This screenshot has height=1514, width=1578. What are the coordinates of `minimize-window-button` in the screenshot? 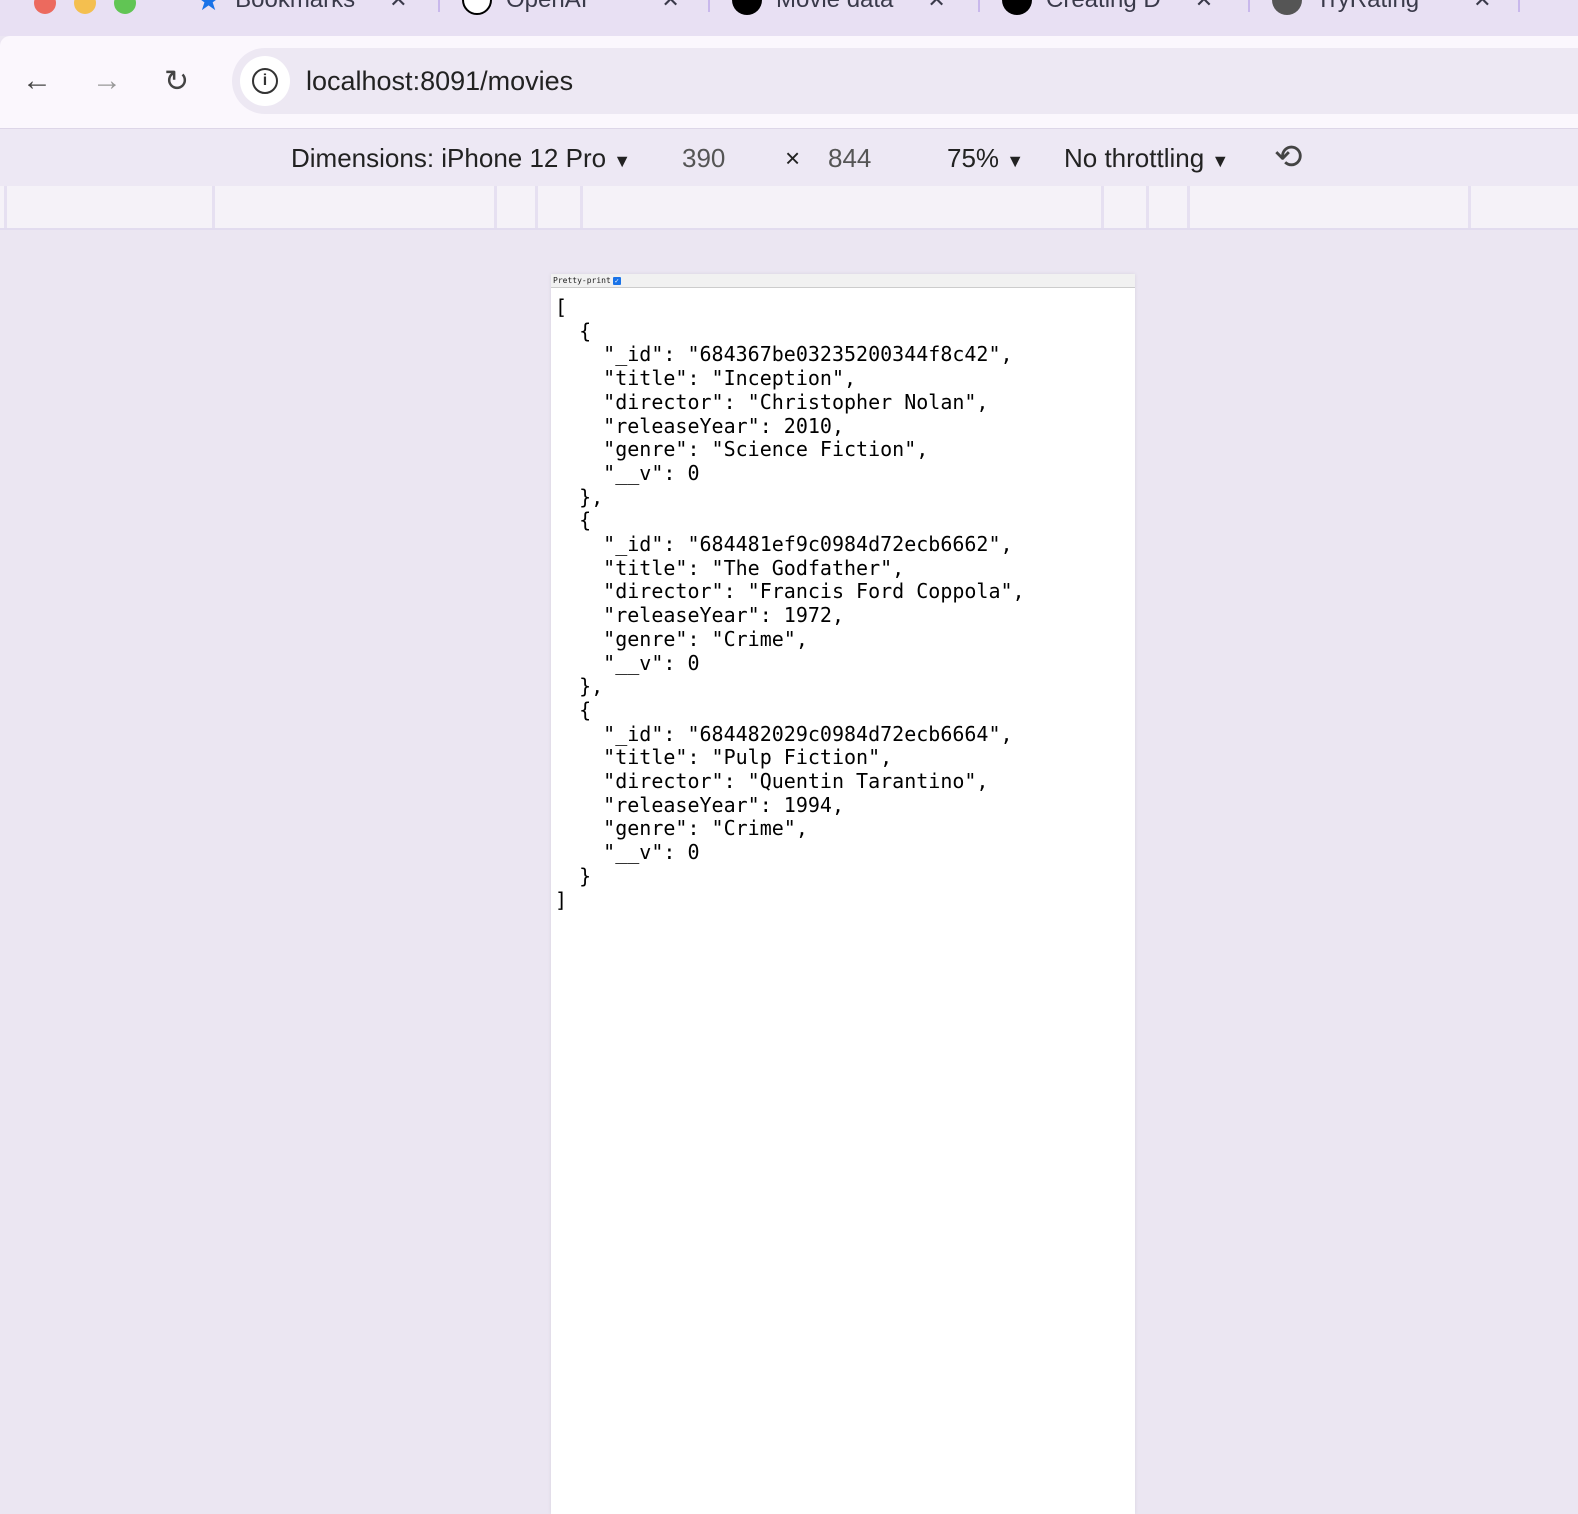 It's located at (85, 7).